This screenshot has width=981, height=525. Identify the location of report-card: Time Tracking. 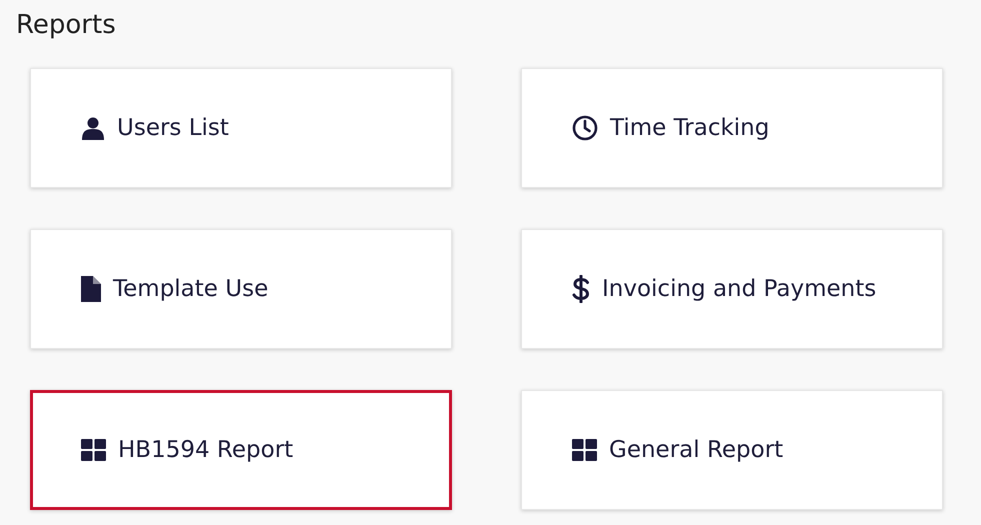
(732, 128).